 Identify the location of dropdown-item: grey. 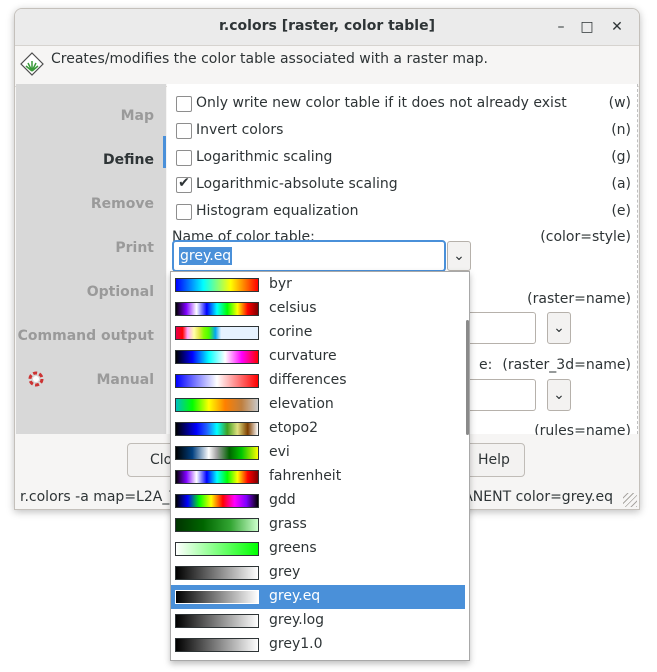
(320, 573).